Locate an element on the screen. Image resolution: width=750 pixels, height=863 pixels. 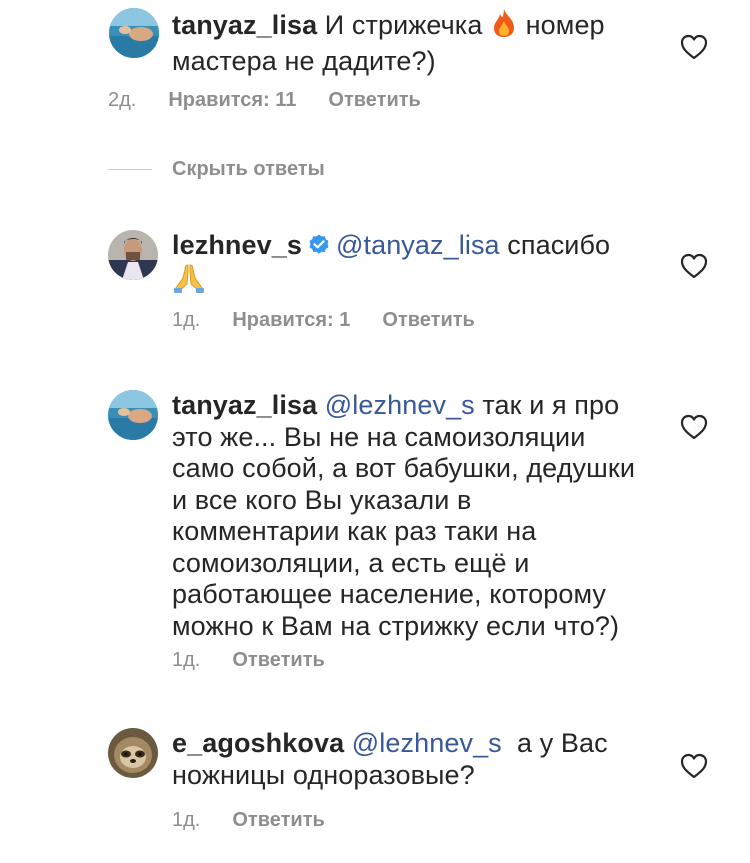
hide-replies-button: Скрыть ответы is located at coordinates (248, 169).